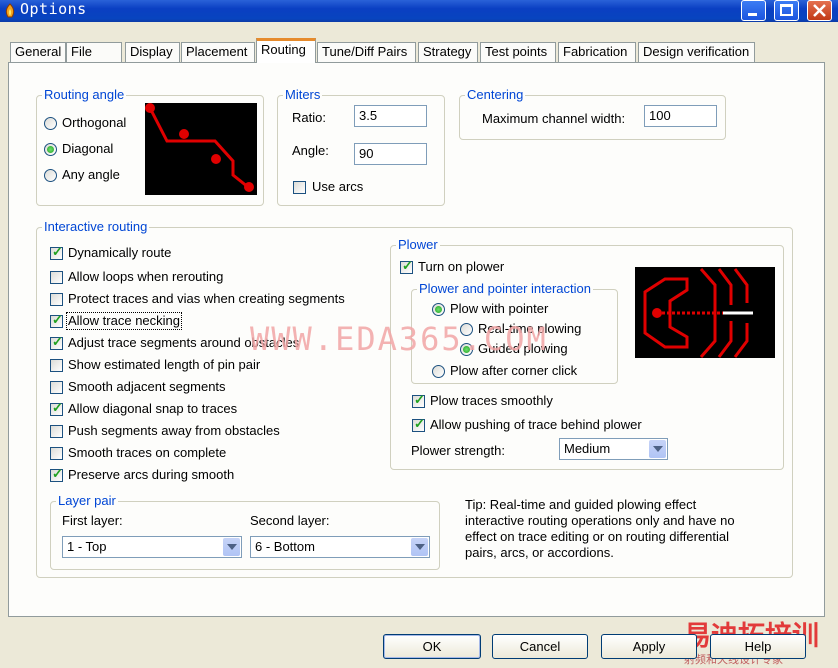 The width and height of the screenshot is (838, 668). Describe the element at coordinates (696, 52) in the screenshot. I see `tab-design-verification: Design verification` at that location.